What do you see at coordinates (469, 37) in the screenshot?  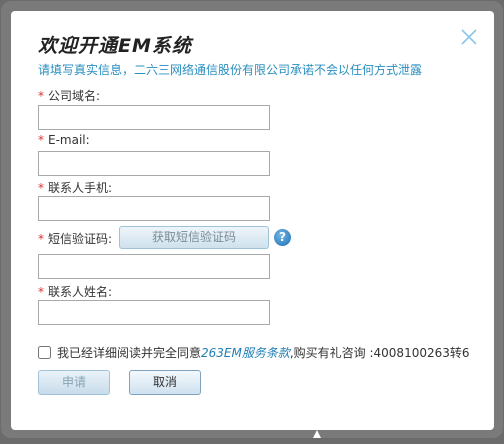 I see `close-icon` at bounding box center [469, 37].